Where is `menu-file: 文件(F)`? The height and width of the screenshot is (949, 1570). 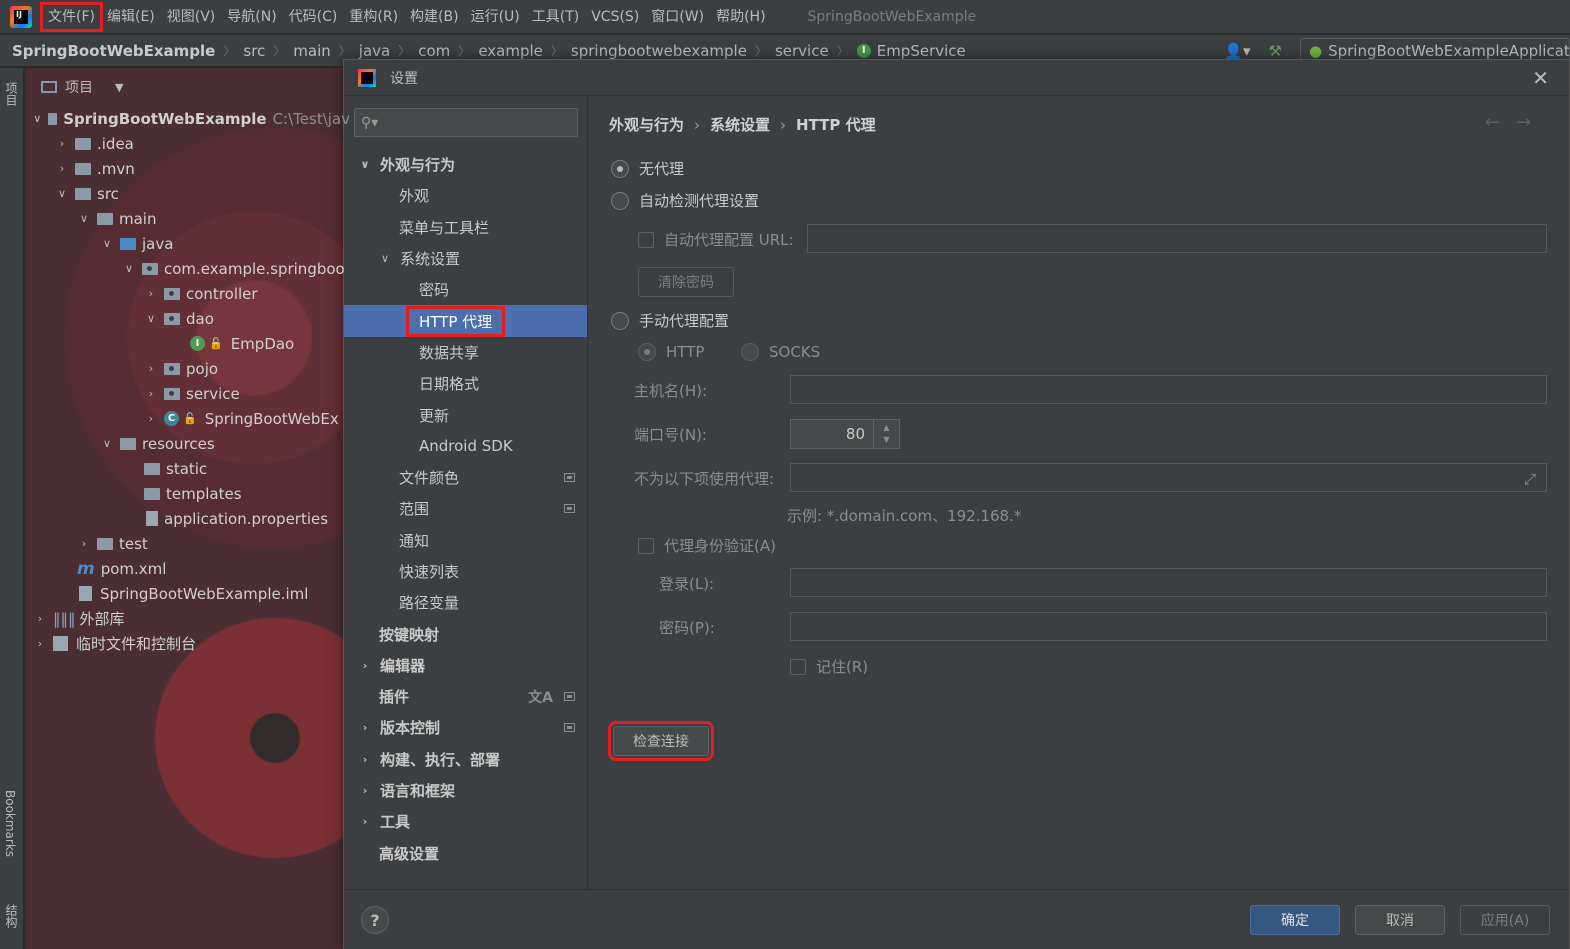
menu-file: 文件(F) is located at coordinates (71, 16).